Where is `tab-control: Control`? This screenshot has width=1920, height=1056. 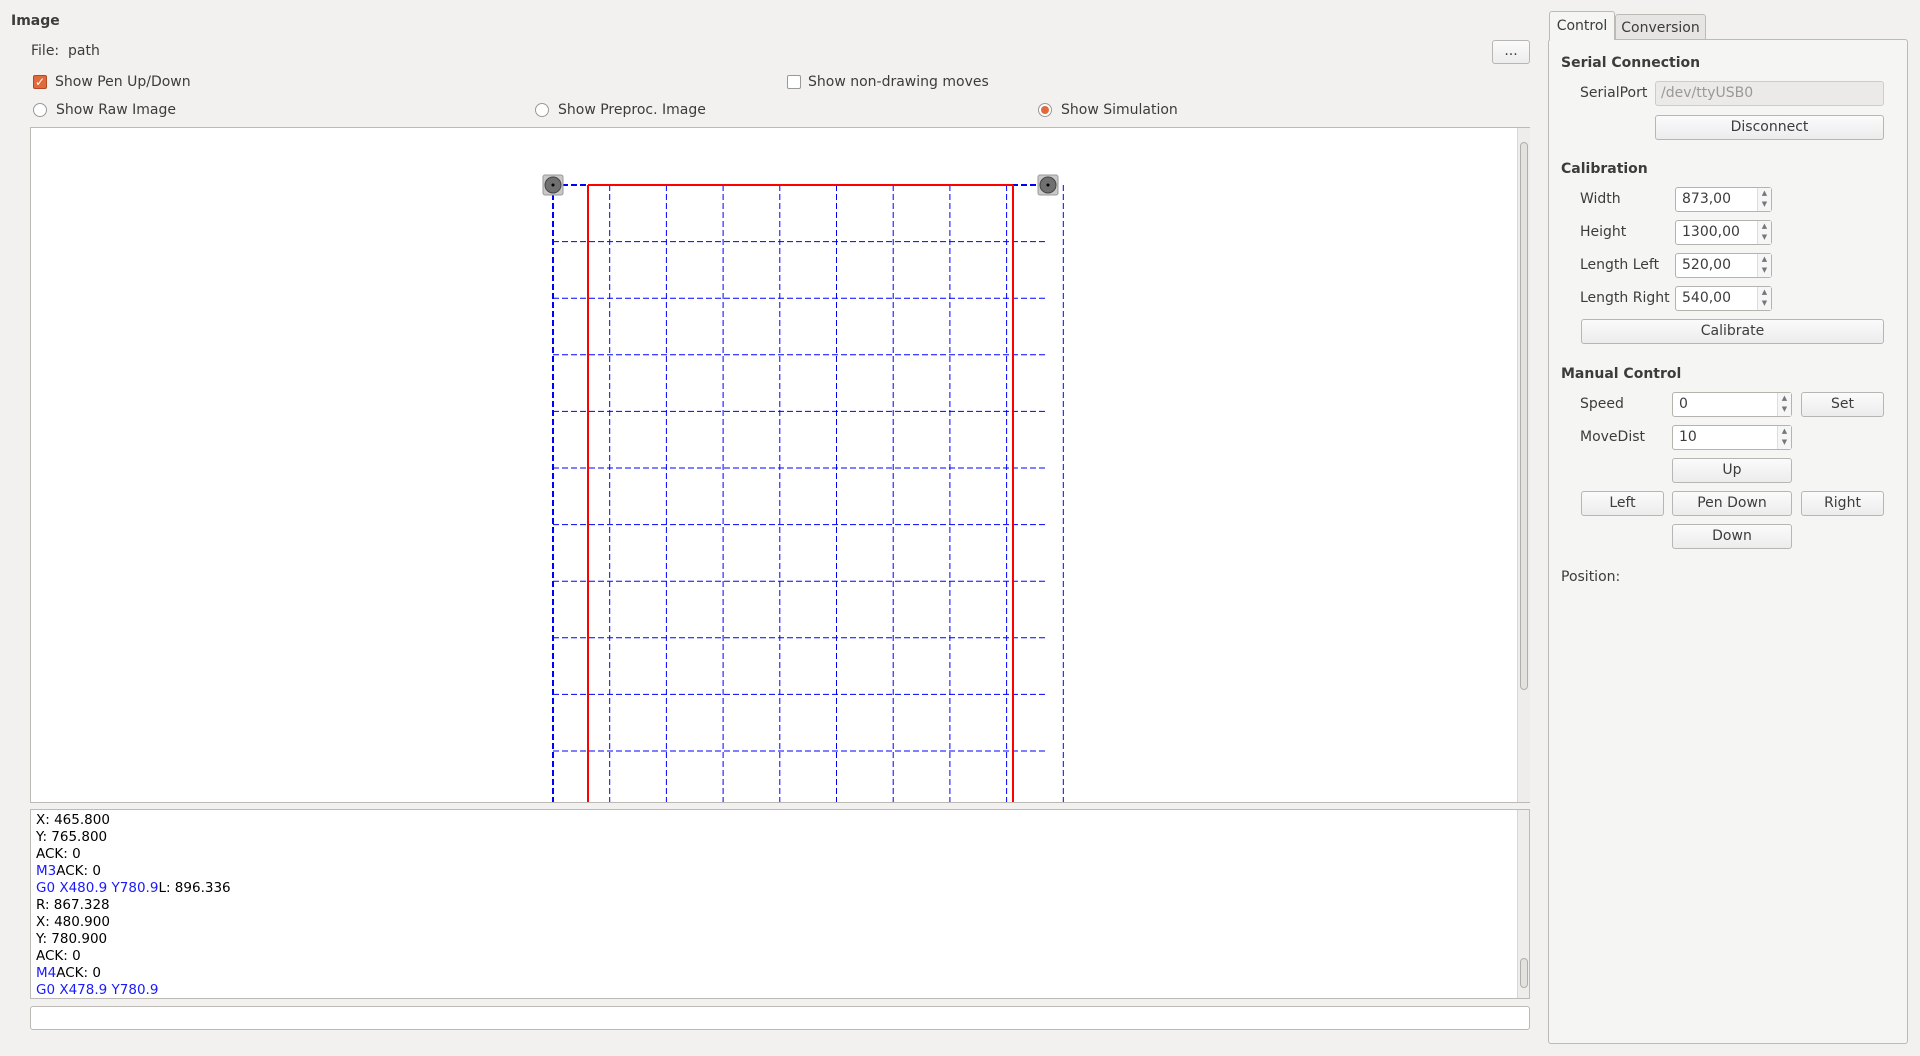 tab-control: Control is located at coordinates (1582, 25).